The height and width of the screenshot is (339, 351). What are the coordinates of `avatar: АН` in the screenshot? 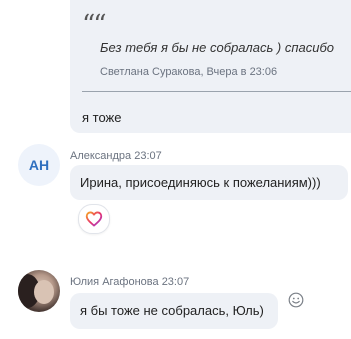 It's located at (39, 165).